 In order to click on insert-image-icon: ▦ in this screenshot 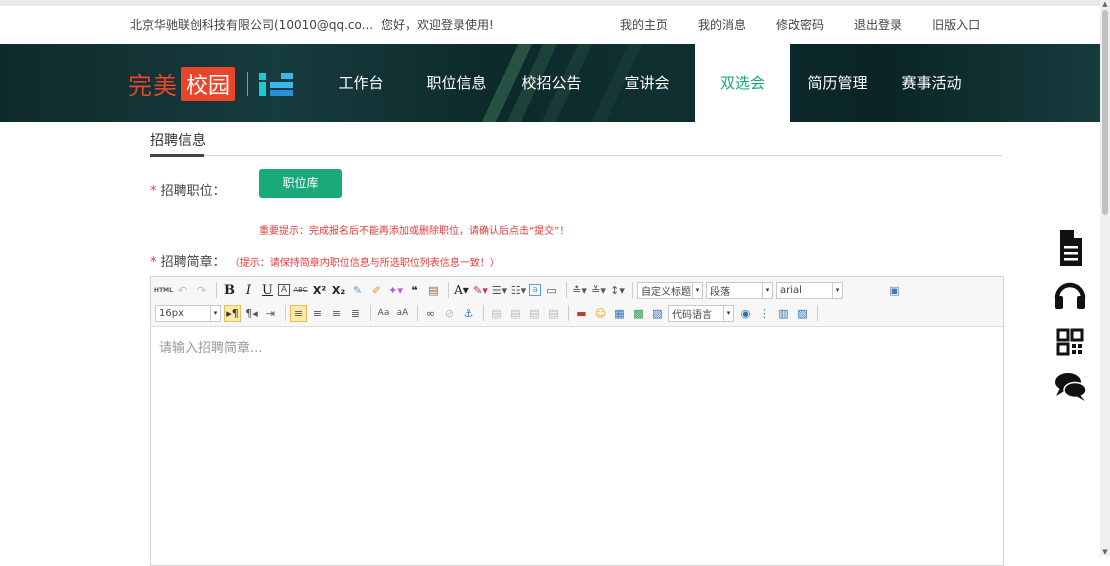, I will do `click(619, 313)`.